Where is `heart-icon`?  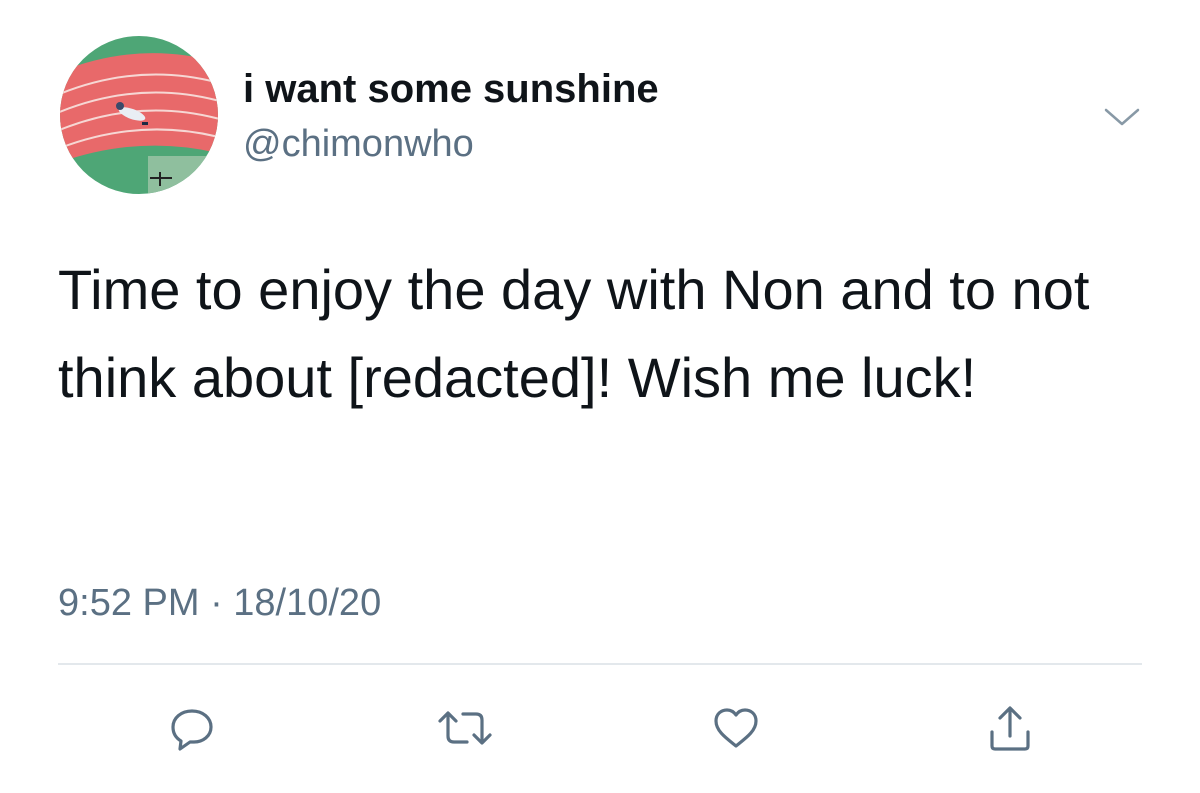
heart-icon is located at coordinates (736, 728).